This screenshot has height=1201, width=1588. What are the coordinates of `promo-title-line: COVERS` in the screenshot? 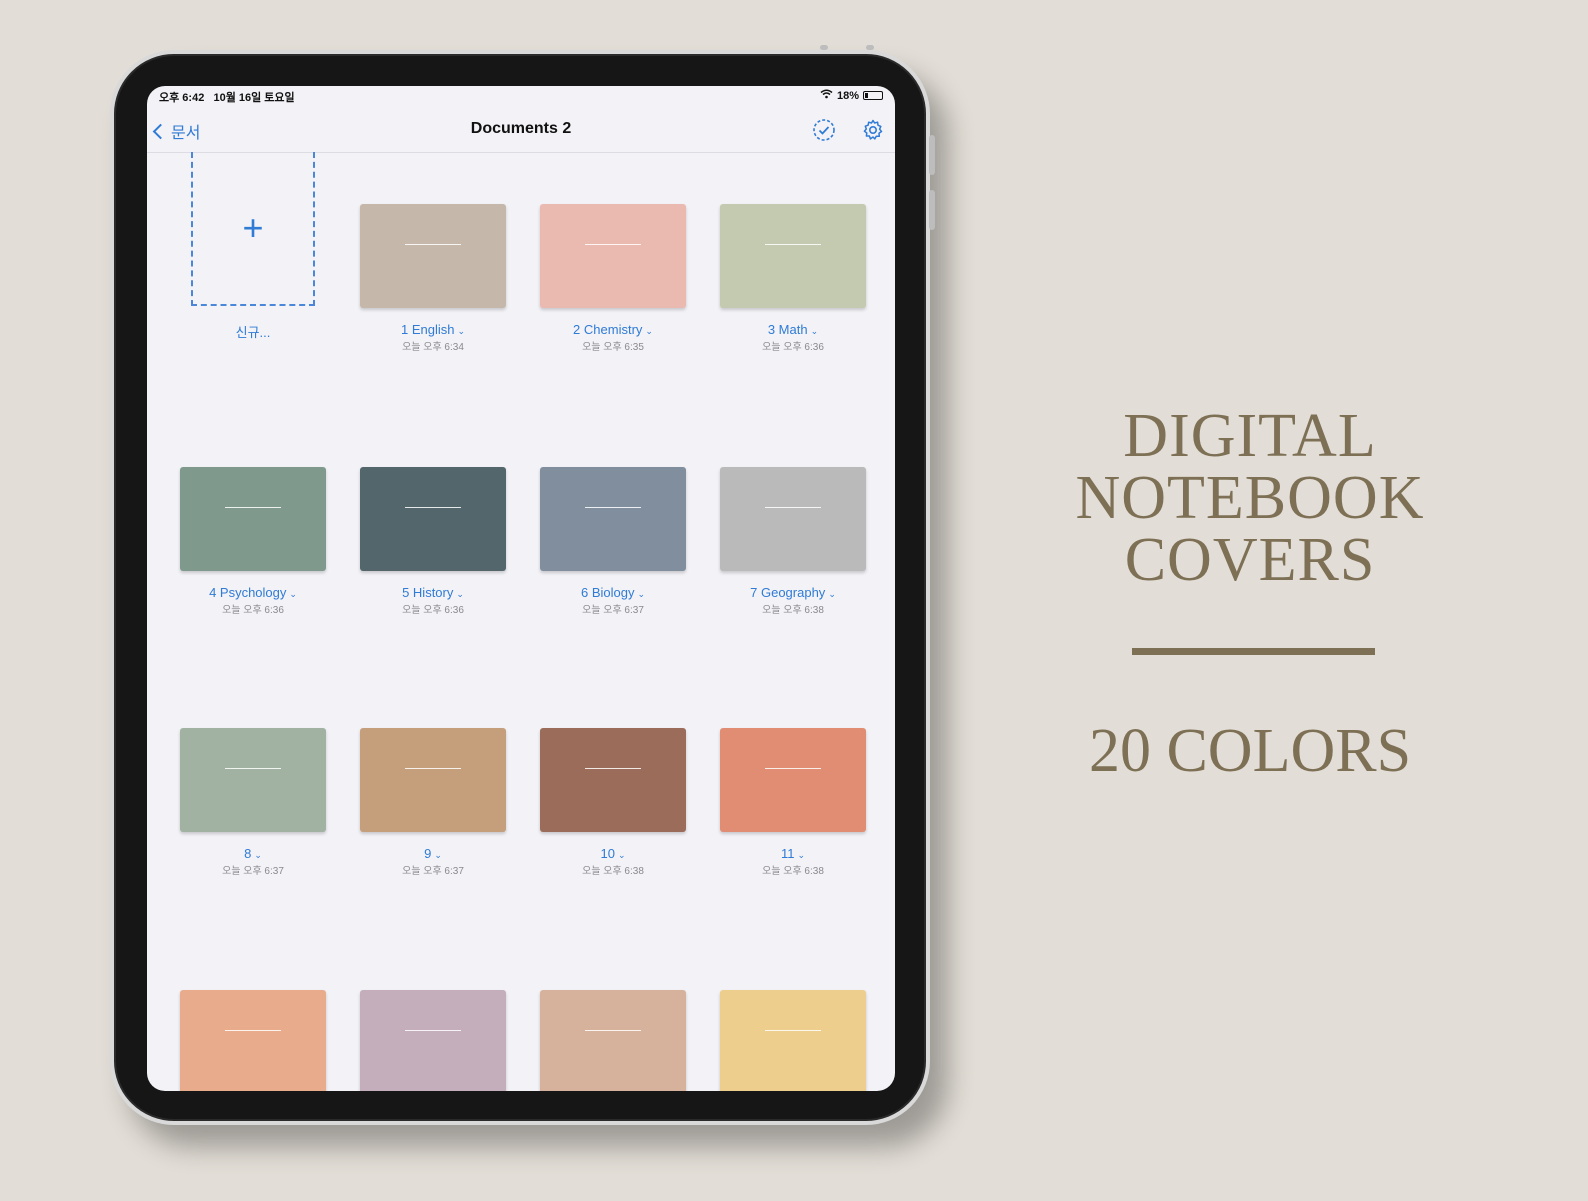 It's located at (1250, 560).